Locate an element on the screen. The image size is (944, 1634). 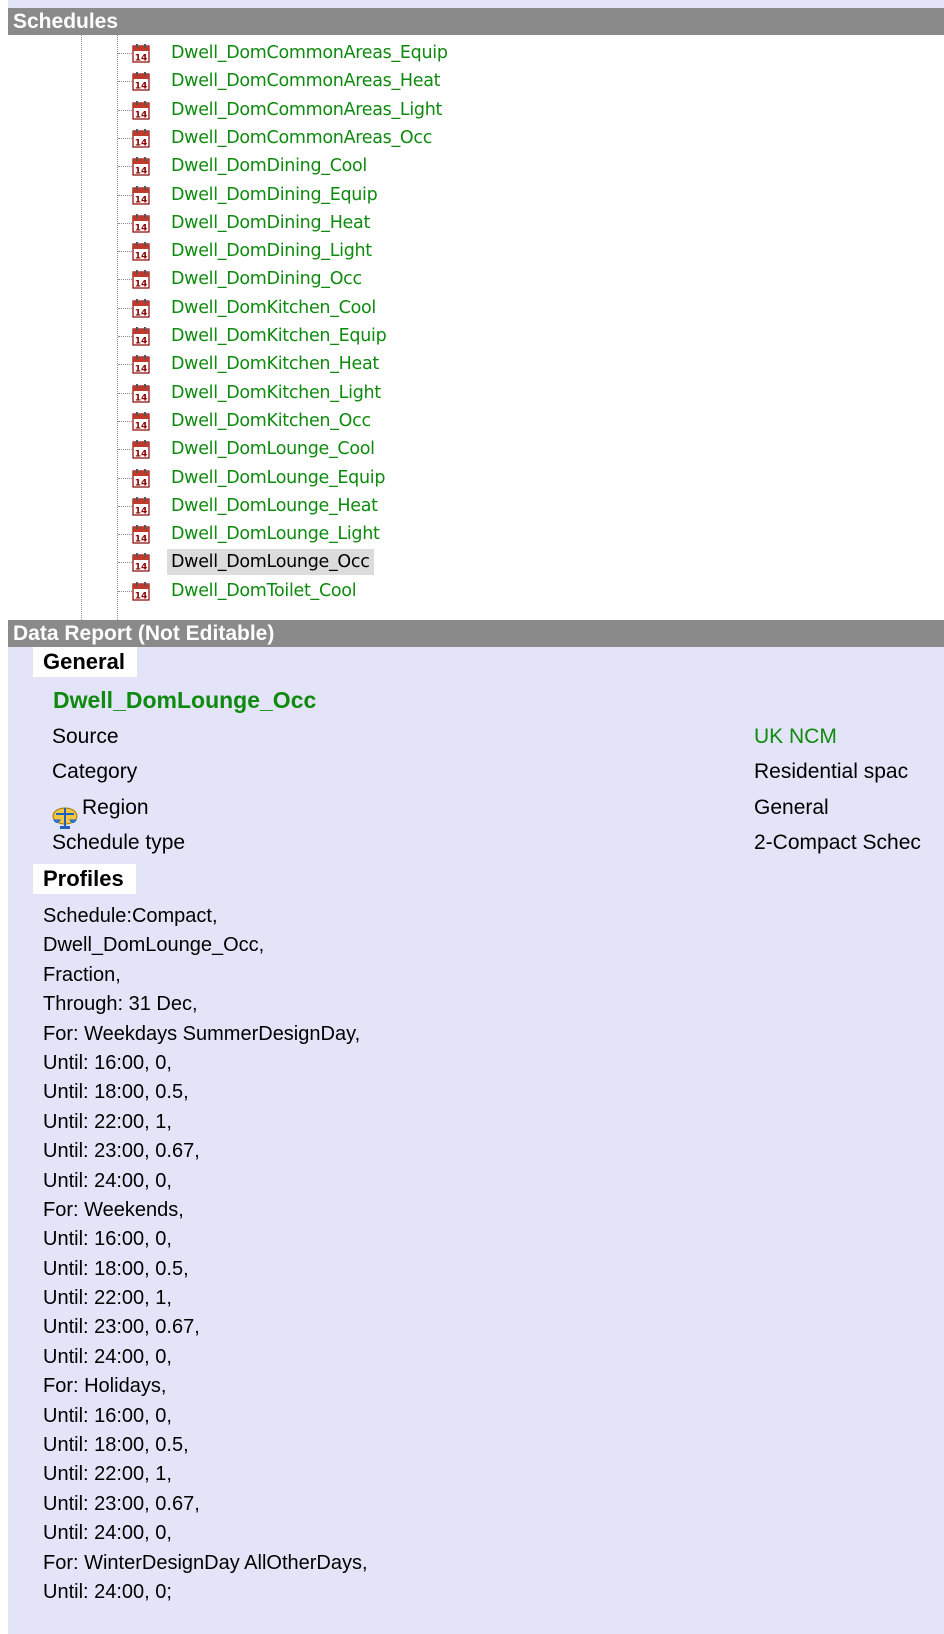
tree-item-label: Dwell_DomCommonAreas_Heat is located at coordinates (305, 81).